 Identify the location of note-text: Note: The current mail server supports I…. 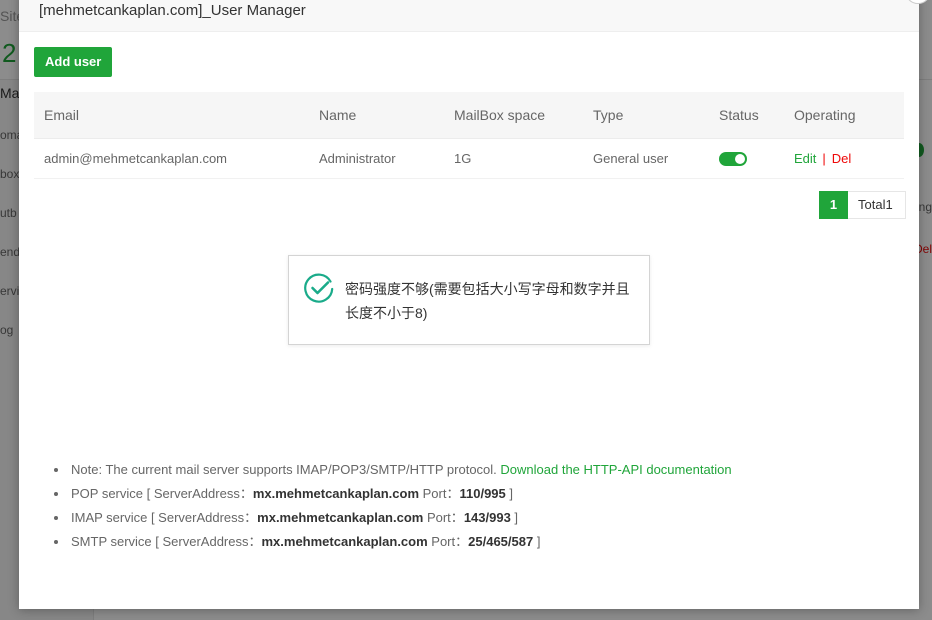
(284, 469).